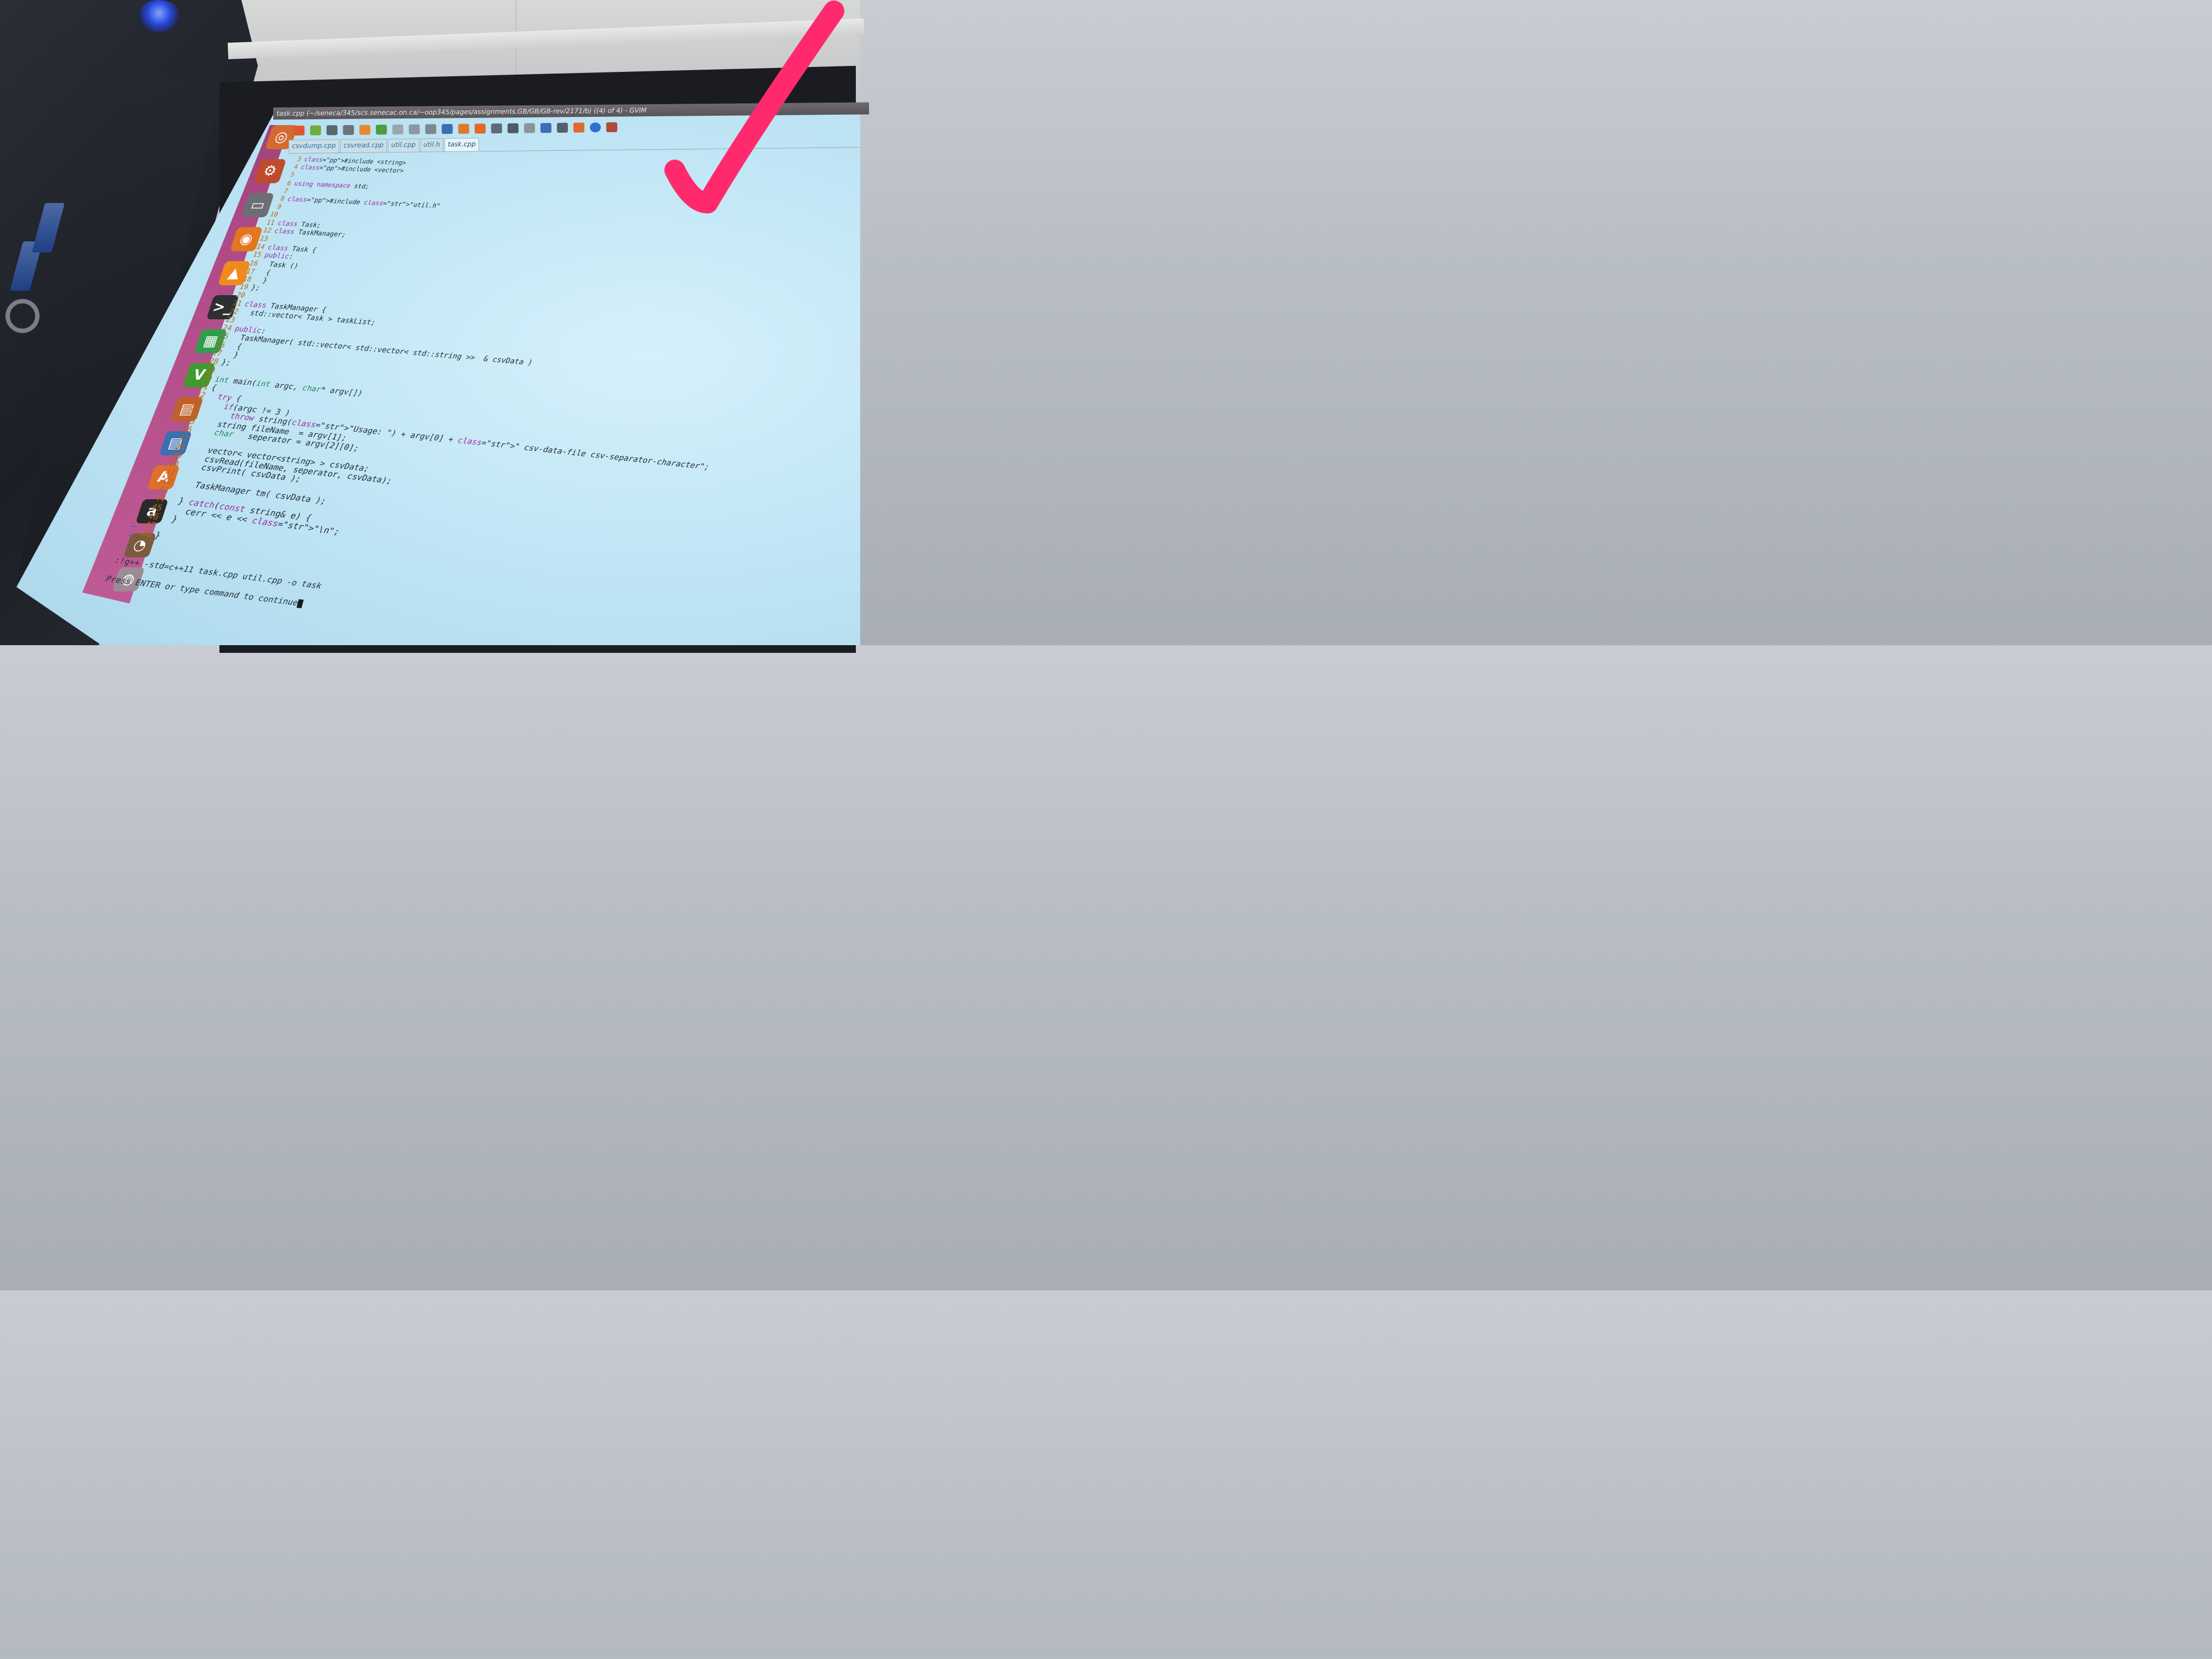 This screenshot has width=2212, height=1659. What do you see at coordinates (22, 316) in the screenshot?
I see `audio-jack` at bounding box center [22, 316].